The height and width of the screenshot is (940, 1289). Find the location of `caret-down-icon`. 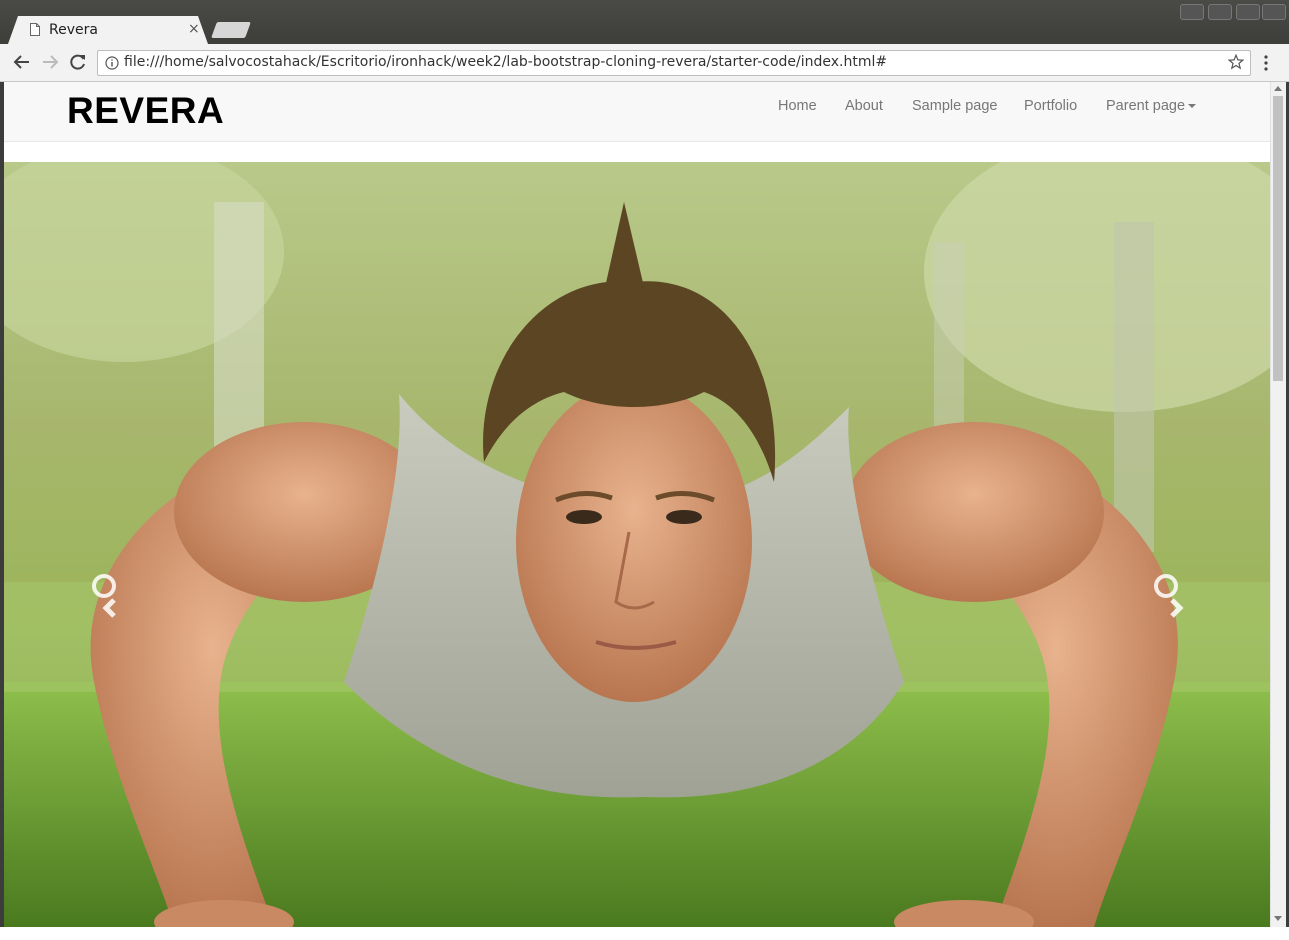

caret-down-icon is located at coordinates (1192, 106).